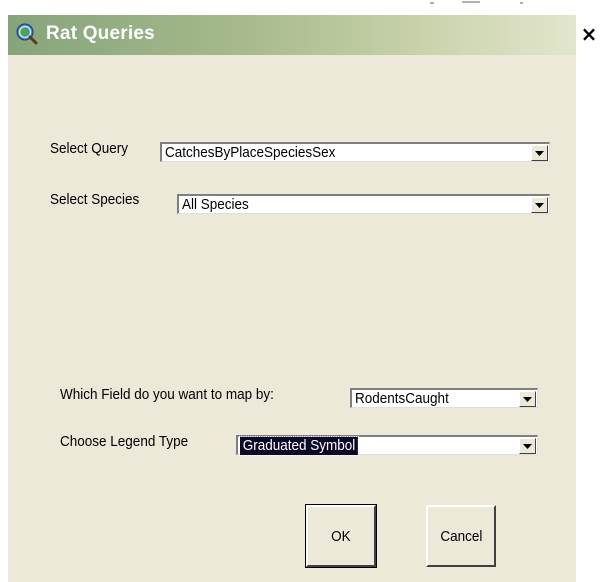 The width and height of the screenshot is (600, 582). I want to click on select-query-label: Select Query, so click(89, 148).